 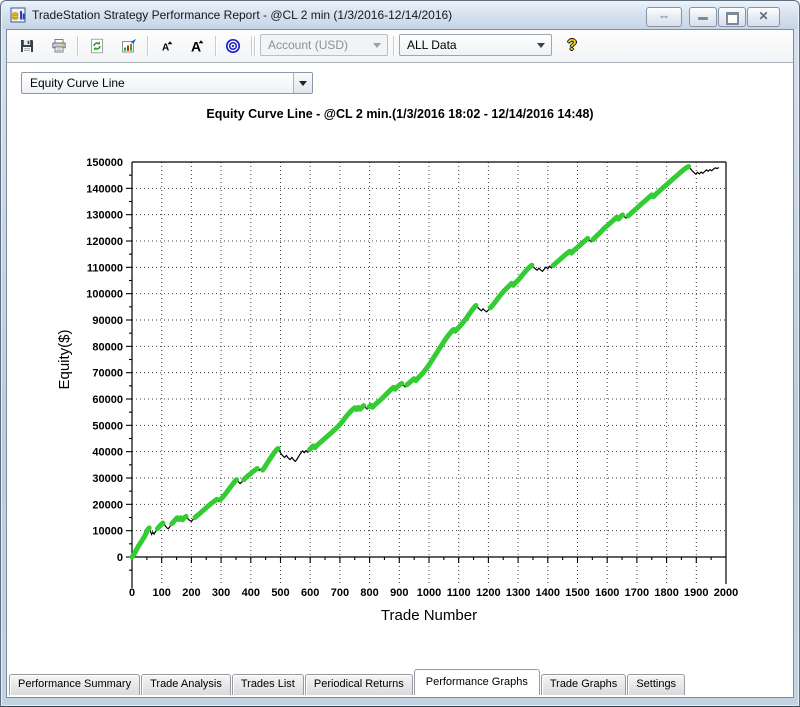 I want to click on decrease-font-button: A, so click(x=167, y=46).